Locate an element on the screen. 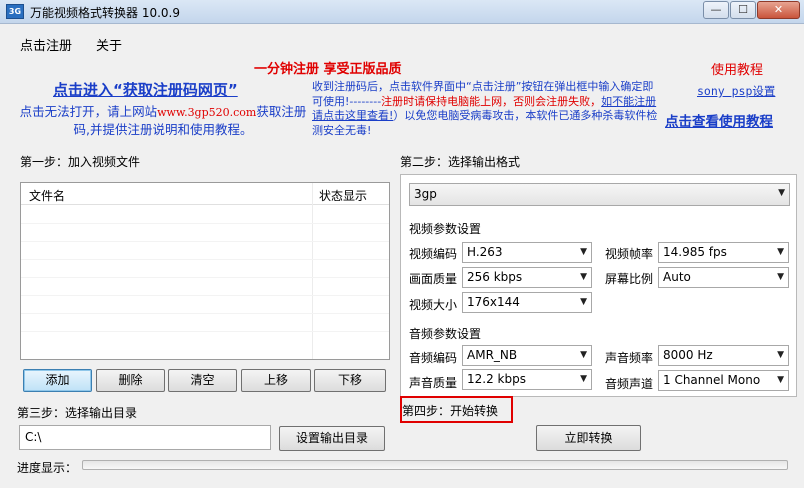  step1-label: 第一步：加入视频文件 is located at coordinates (80, 162).